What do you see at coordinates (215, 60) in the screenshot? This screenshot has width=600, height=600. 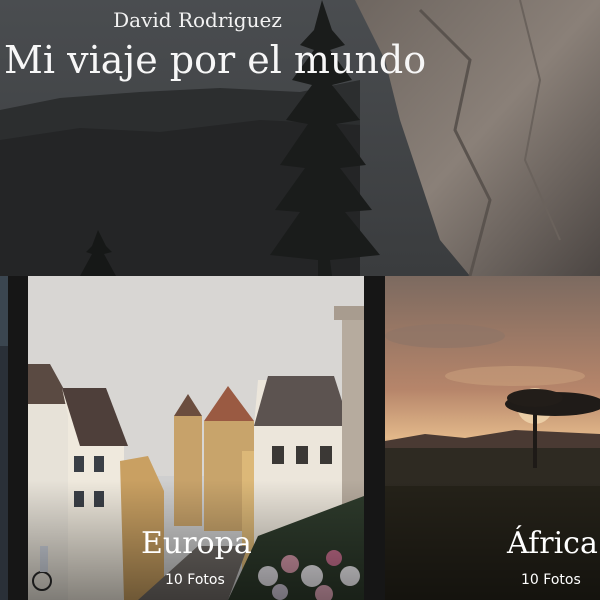 I see `page-title: Mi viaje por el mundo` at bounding box center [215, 60].